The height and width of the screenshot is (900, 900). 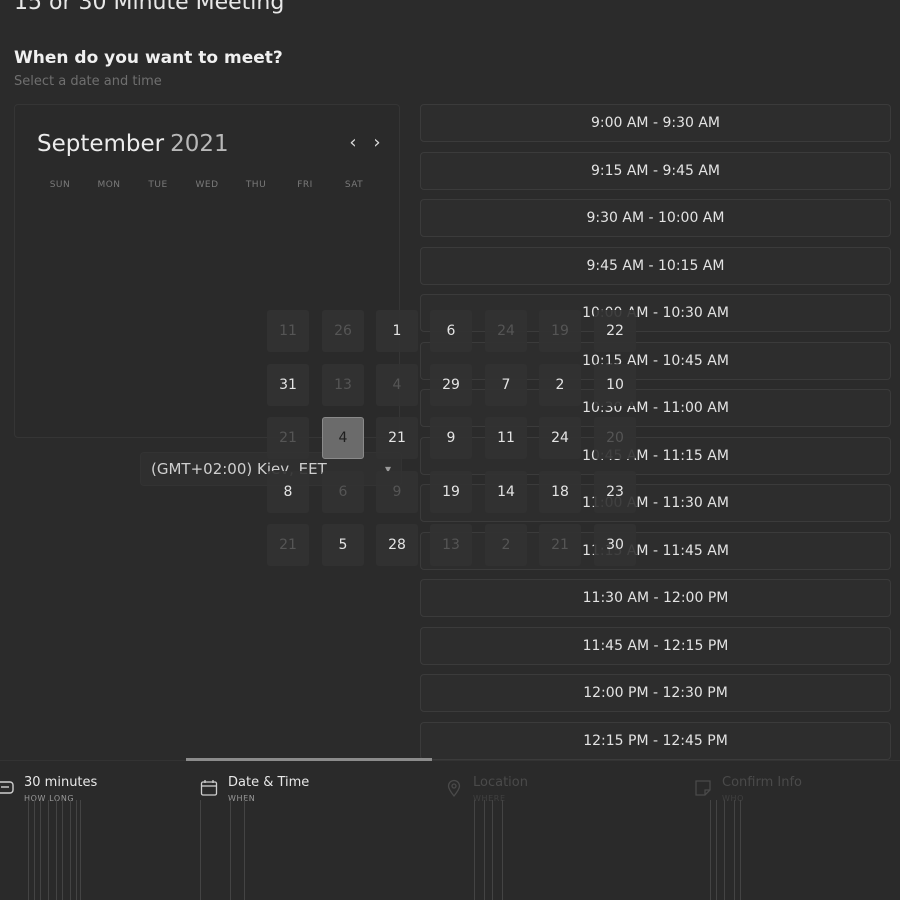 I want to click on calendar-day: 26, so click(x=343, y=331).